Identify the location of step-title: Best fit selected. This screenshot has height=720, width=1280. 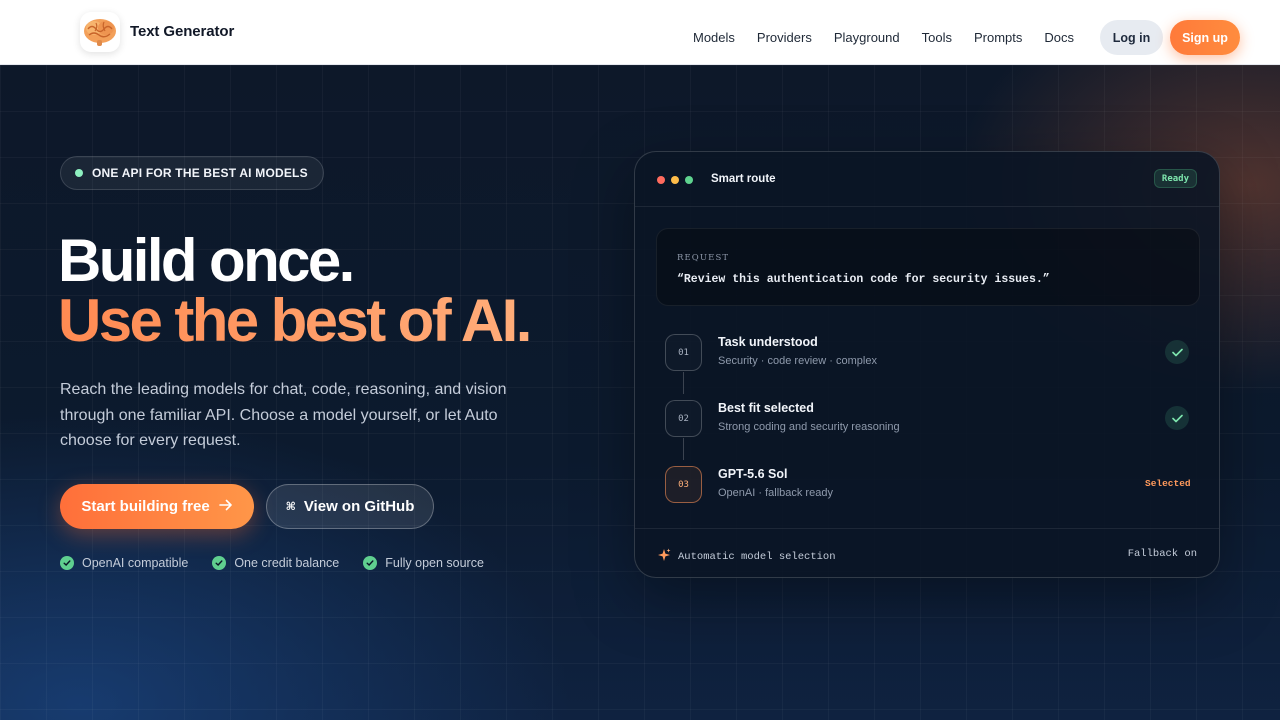
(766, 408).